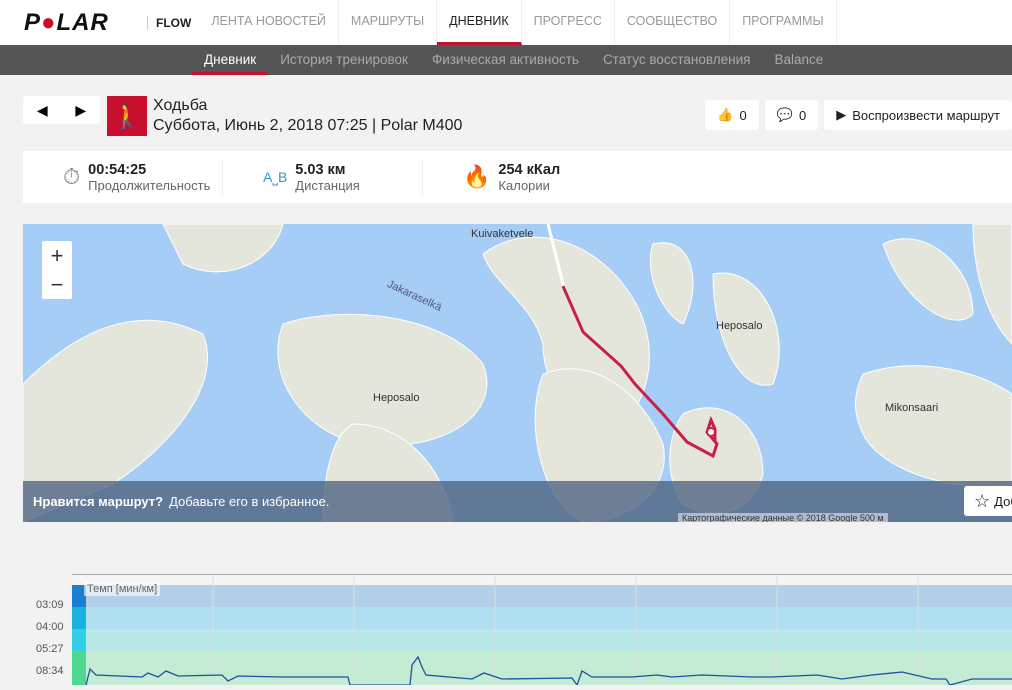 The width and height of the screenshot is (1012, 690). I want to click on nav-feed: ЛЕНТА НОВОСТЕЙ, so click(269, 22).